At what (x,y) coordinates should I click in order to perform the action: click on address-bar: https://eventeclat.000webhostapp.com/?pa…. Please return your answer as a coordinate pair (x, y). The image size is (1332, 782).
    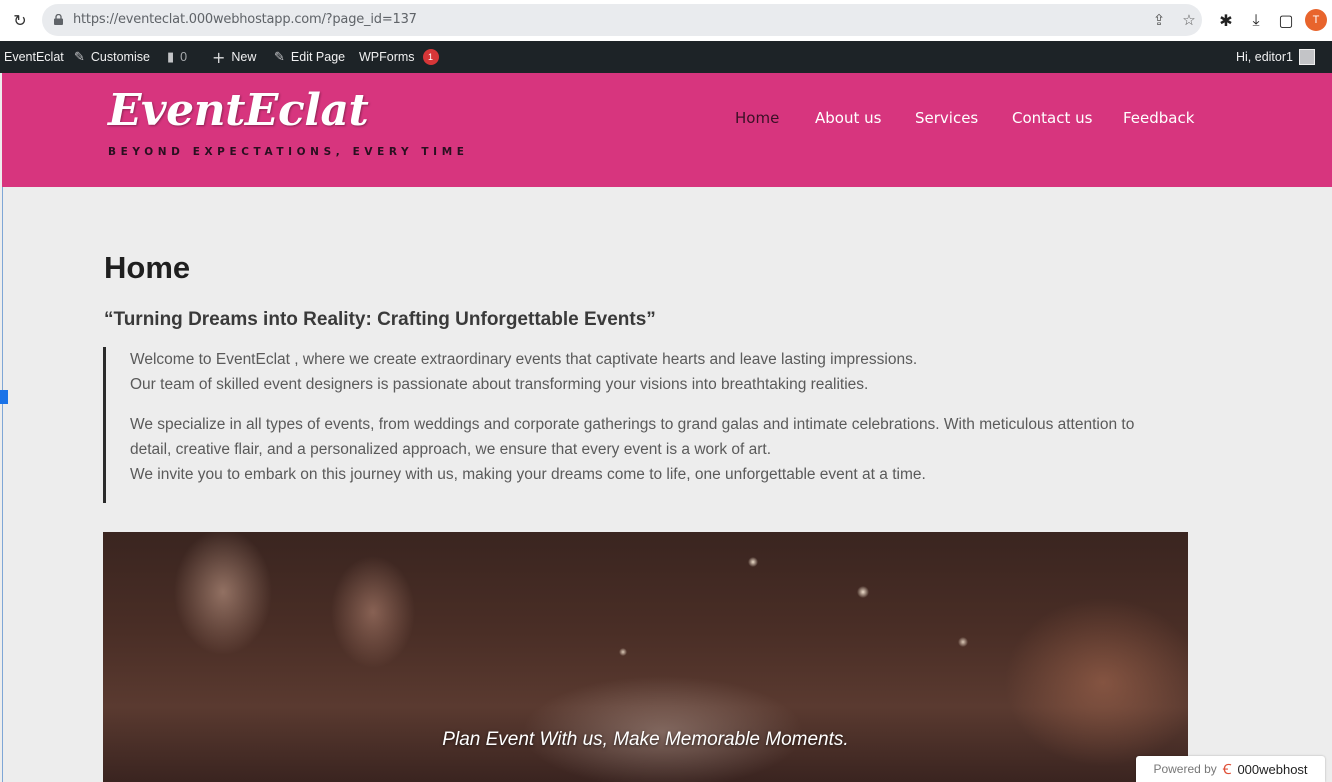
    Looking at the image, I should click on (622, 20).